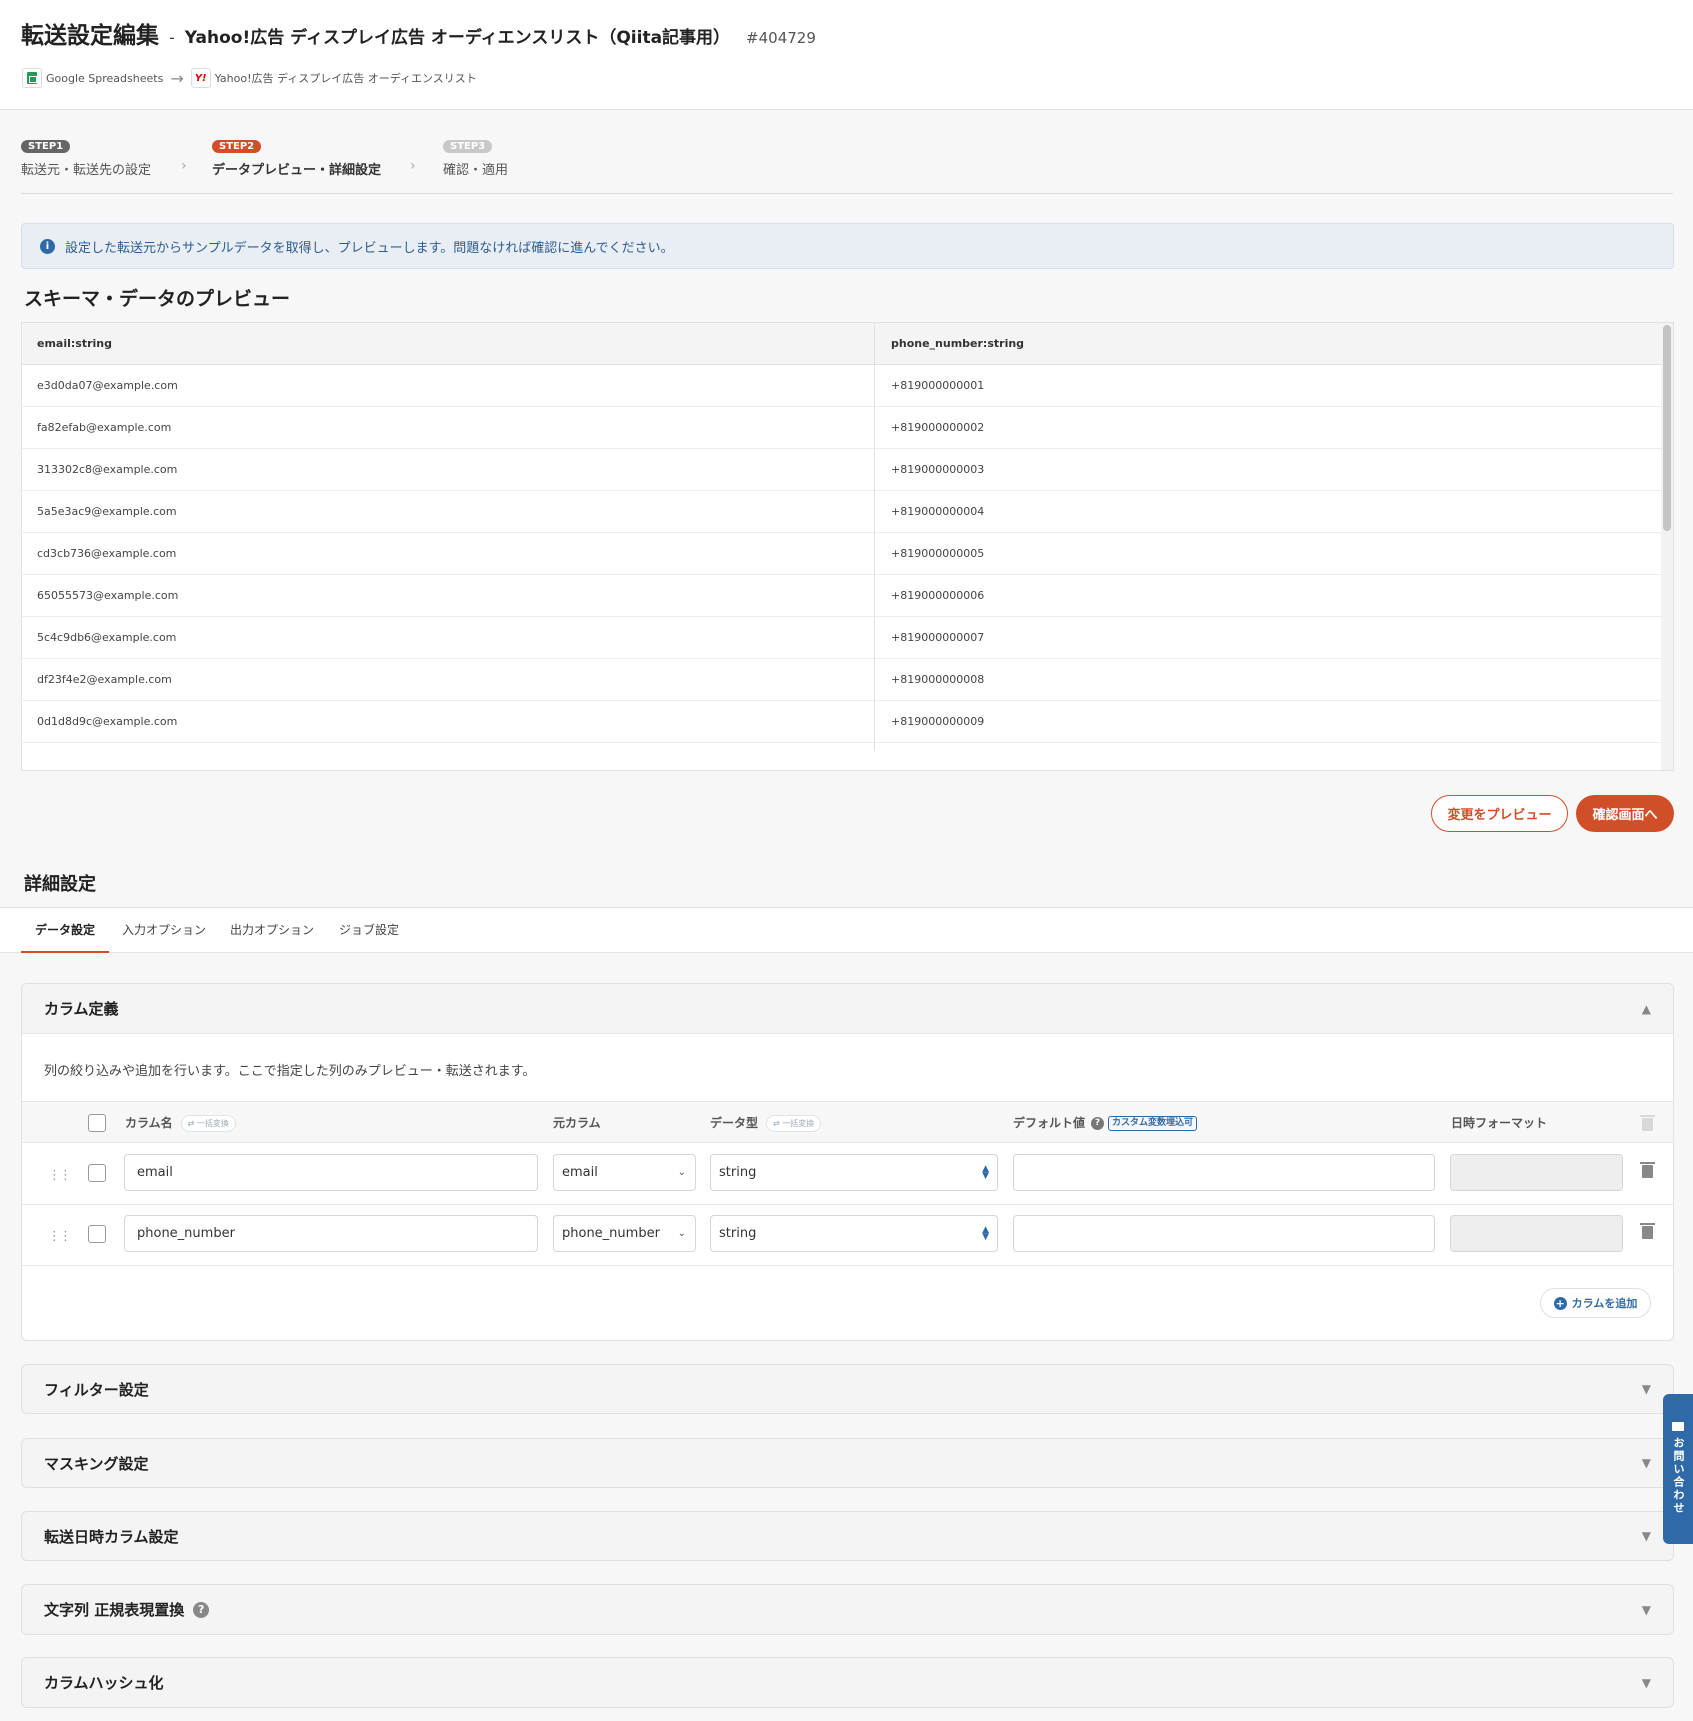 The width and height of the screenshot is (1693, 1721). What do you see at coordinates (938, 427) in the screenshot?
I see `phone-cell: +819000000002` at bounding box center [938, 427].